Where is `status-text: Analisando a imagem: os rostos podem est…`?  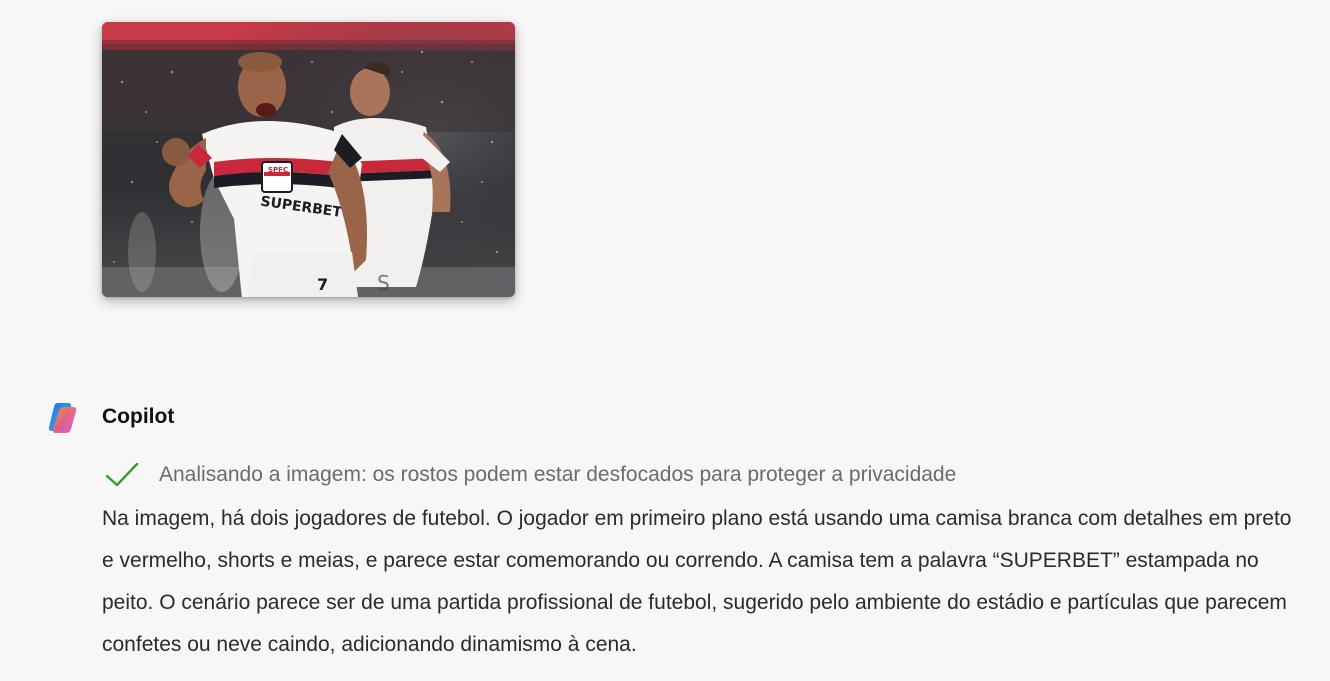
status-text: Analisando a imagem: os rostos podem est… is located at coordinates (558, 474).